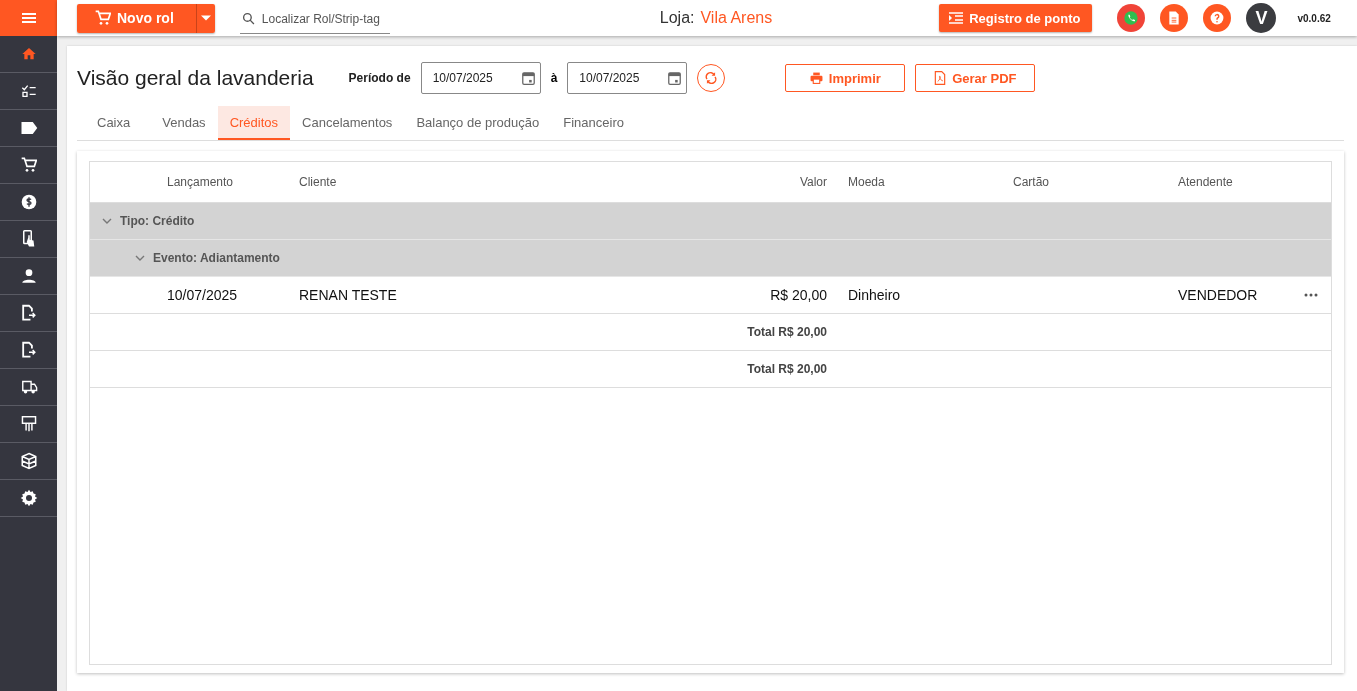 This screenshot has width=1357, height=691. Describe the element at coordinates (28, 239) in the screenshot. I see `phone-hand-icon` at that location.